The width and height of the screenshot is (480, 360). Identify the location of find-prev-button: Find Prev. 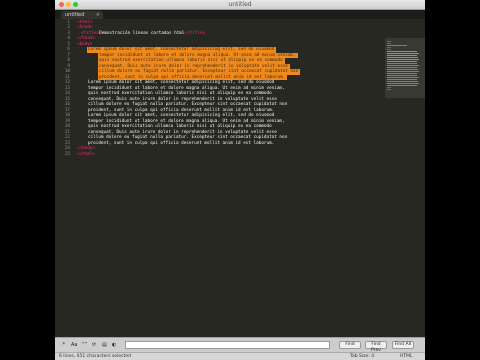
(376, 347).